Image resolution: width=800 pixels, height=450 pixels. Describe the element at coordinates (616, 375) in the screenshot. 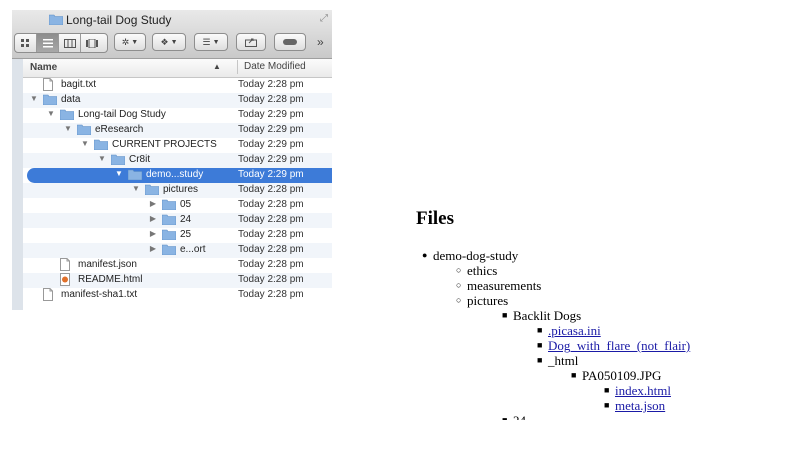

I see `file-tree-item: ■ PA050109.JPG` at that location.